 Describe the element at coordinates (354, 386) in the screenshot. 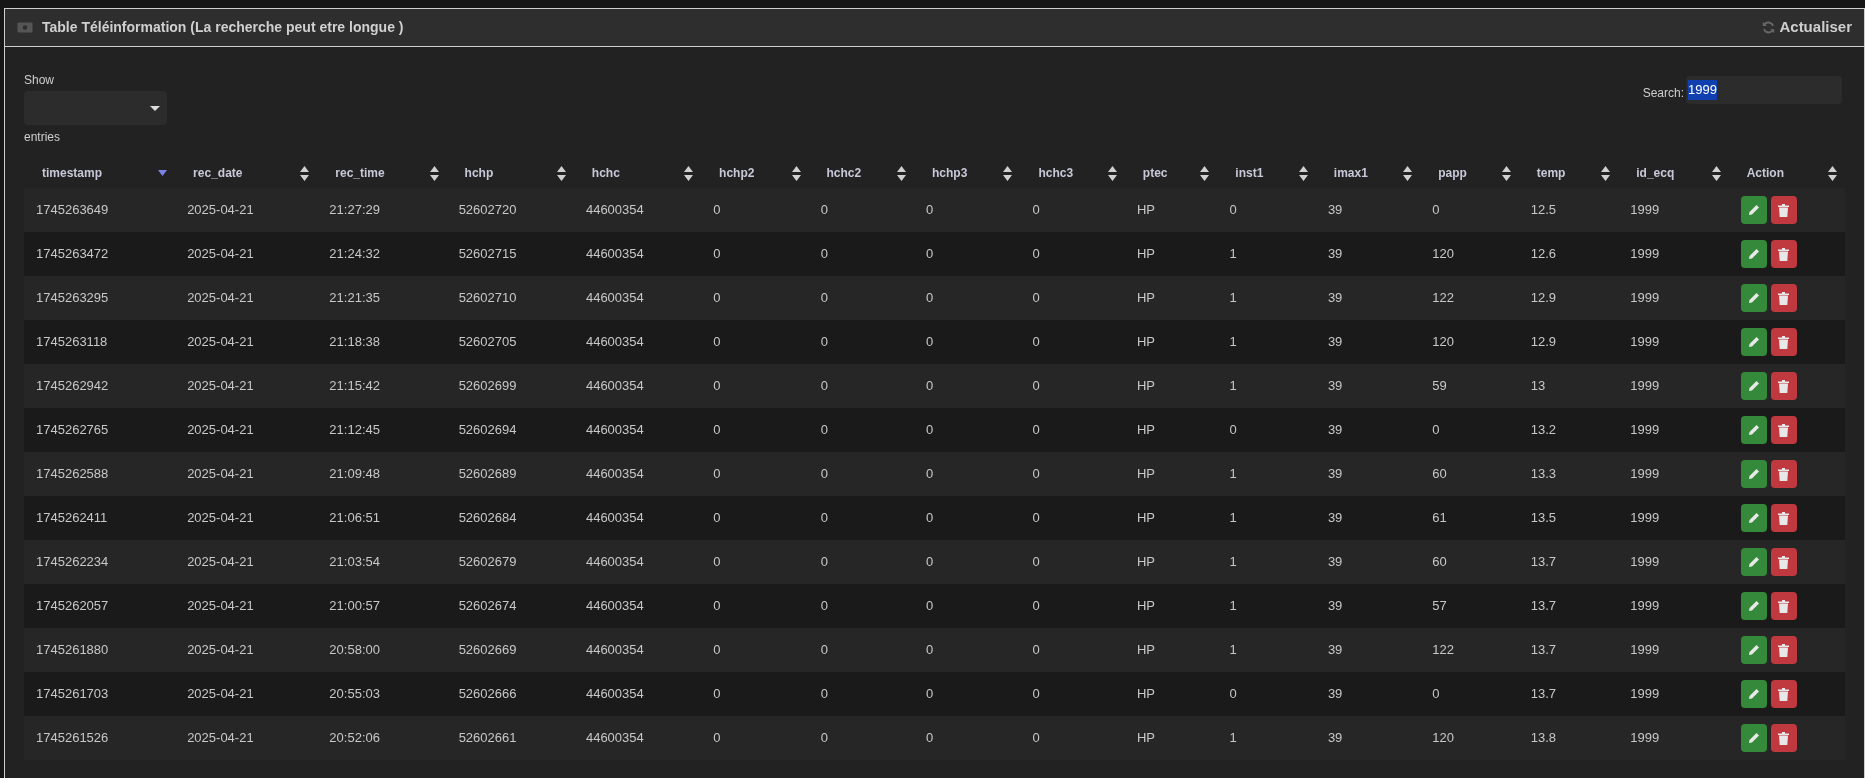

I see `table-cell-text: 21:15:42` at that location.